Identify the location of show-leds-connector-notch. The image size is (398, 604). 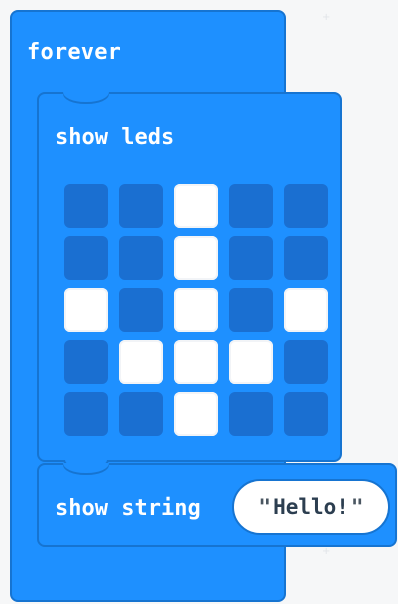
(86, 97).